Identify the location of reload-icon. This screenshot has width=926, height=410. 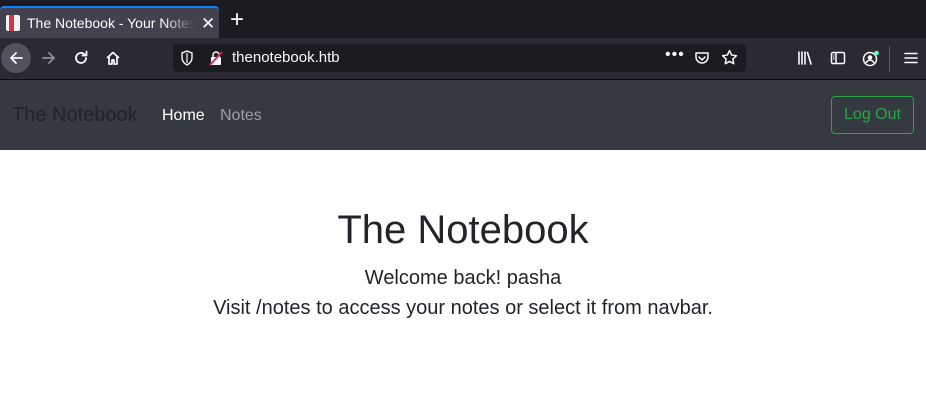
(81, 57).